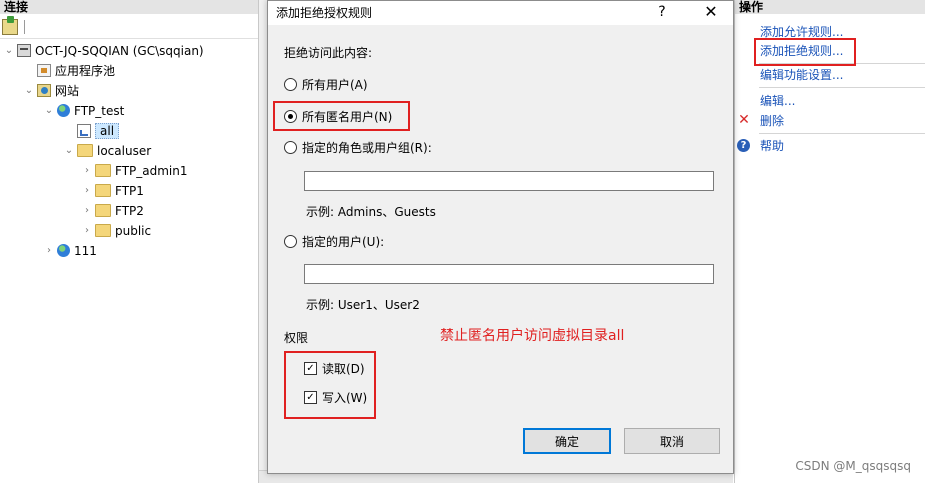 The height and width of the screenshot is (483, 925). Describe the element at coordinates (662, 12) in the screenshot. I see `dialog-help-button: ?` at that location.